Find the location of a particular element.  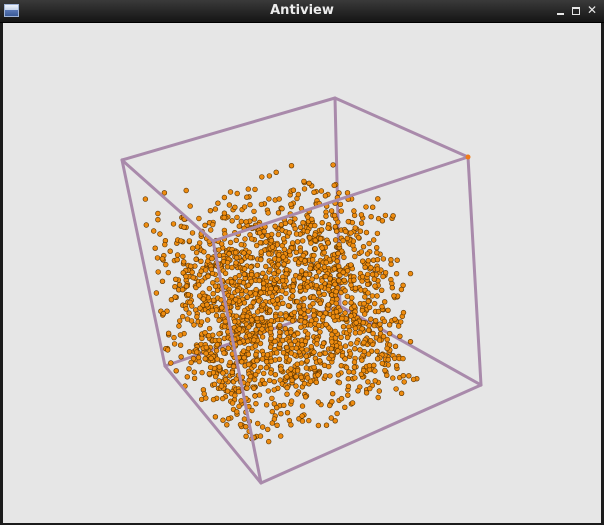

close-button: ✕ is located at coordinates (592, 10).